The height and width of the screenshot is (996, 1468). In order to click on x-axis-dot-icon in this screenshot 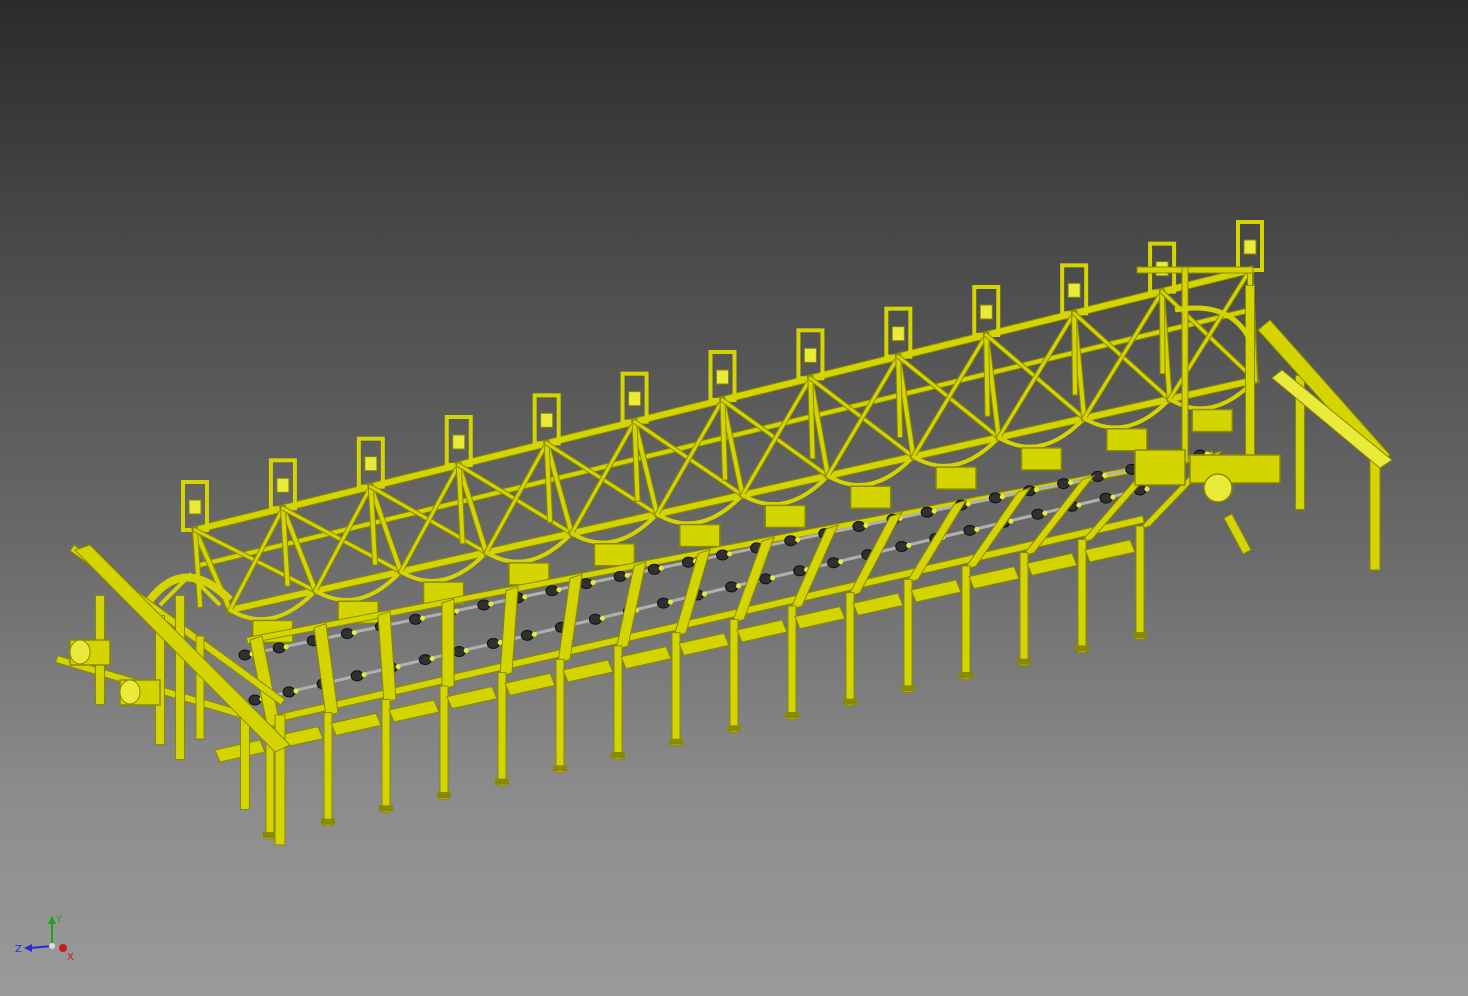, I will do `click(63, 948)`.